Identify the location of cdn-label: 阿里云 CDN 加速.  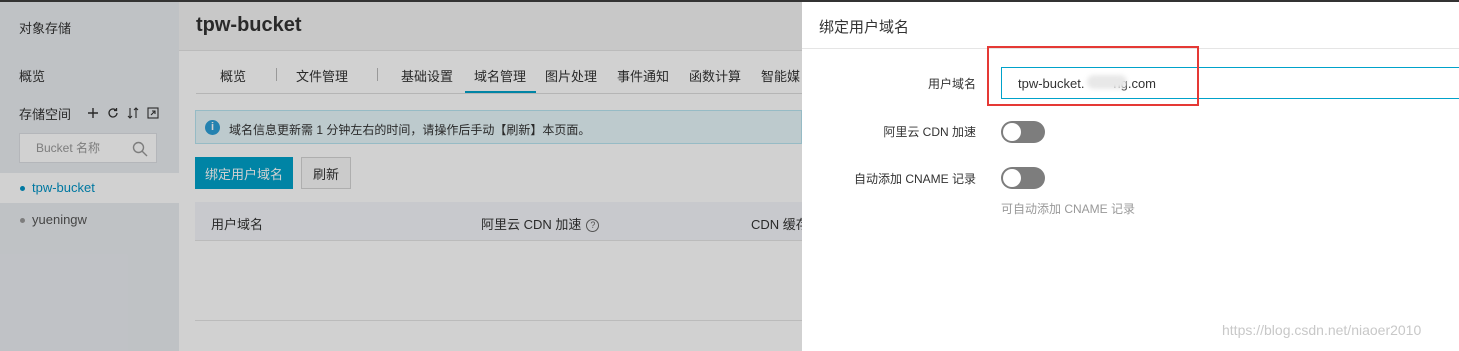
(929, 132).